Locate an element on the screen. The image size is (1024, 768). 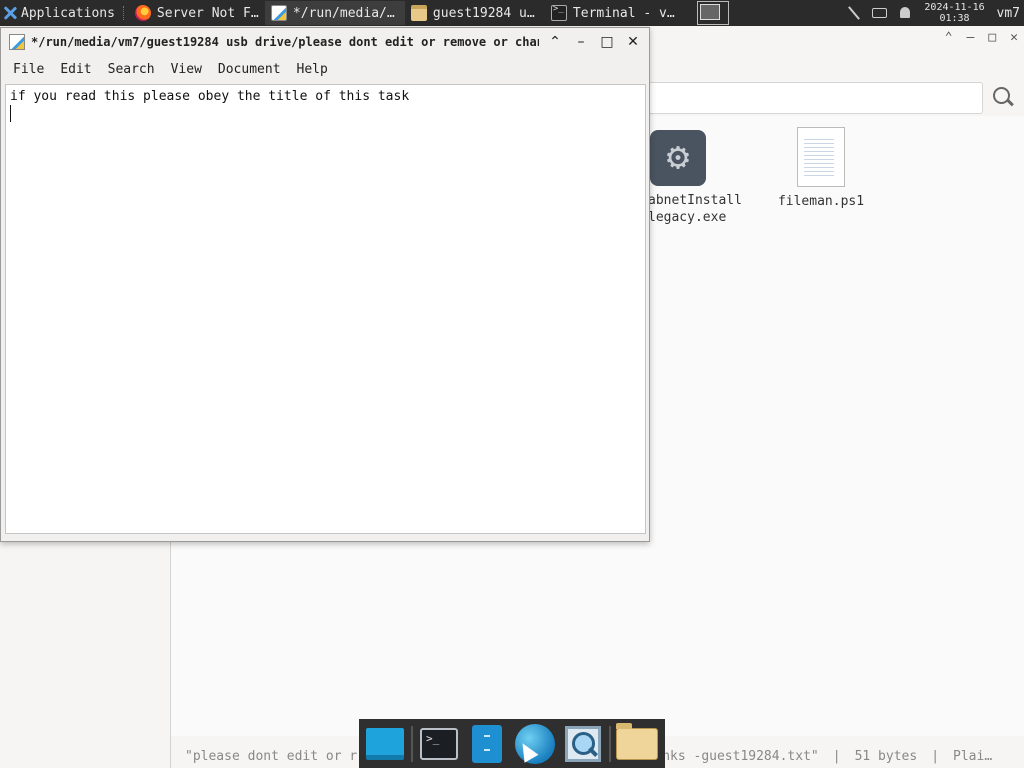
clock: 2024-11-16 01:38 is located at coordinates (955, 13).